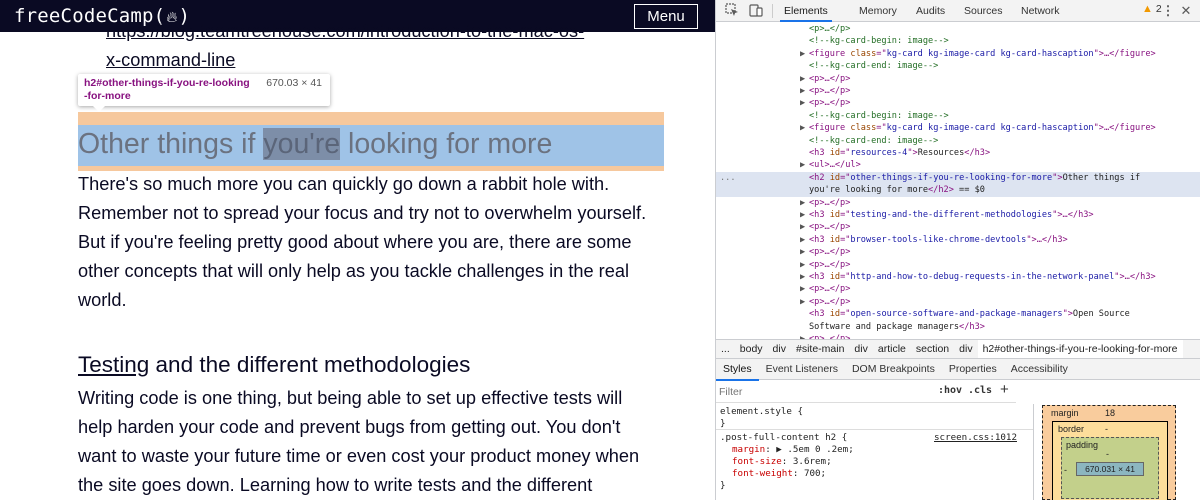 The height and width of the screenshot is (500, 1200). I want to click on close-devtools-icon: ✕, so click(1186, 11).